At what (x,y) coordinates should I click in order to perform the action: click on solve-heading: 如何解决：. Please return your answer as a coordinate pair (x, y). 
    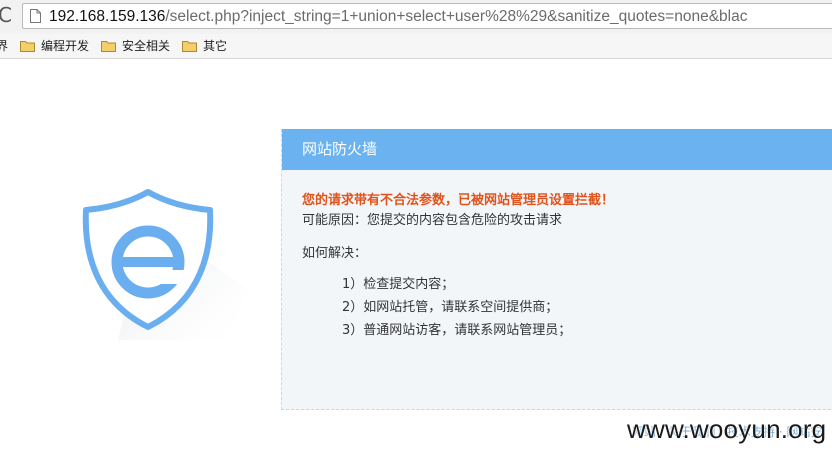
    Looking at the image, I should click on (335, 253).